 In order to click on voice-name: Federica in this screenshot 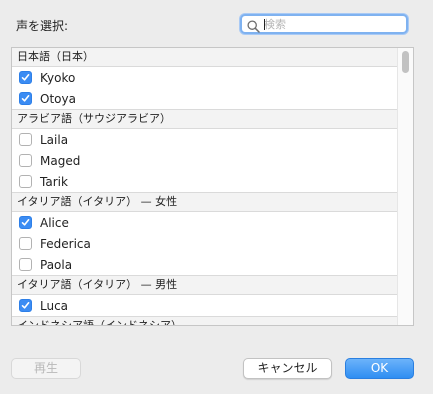, I will do `click(65, 243)`.